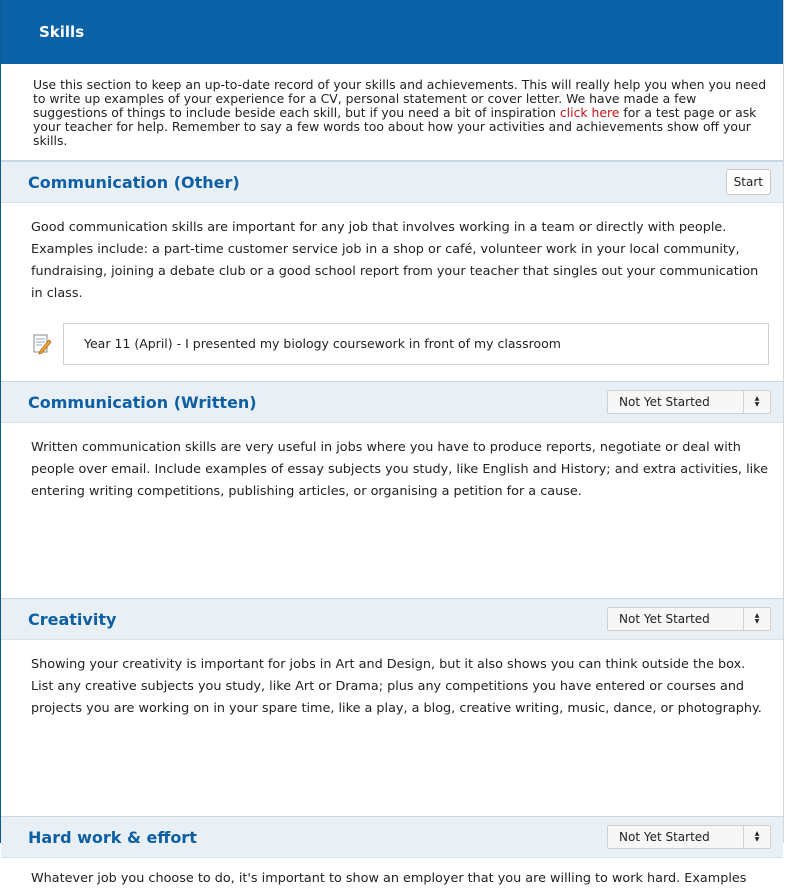  Describe the element at coordinates (392, 837) in the screenshot. I see `section-header-hard-work: Hard work & effort Not Yet Started ▲ ▼` at that location.